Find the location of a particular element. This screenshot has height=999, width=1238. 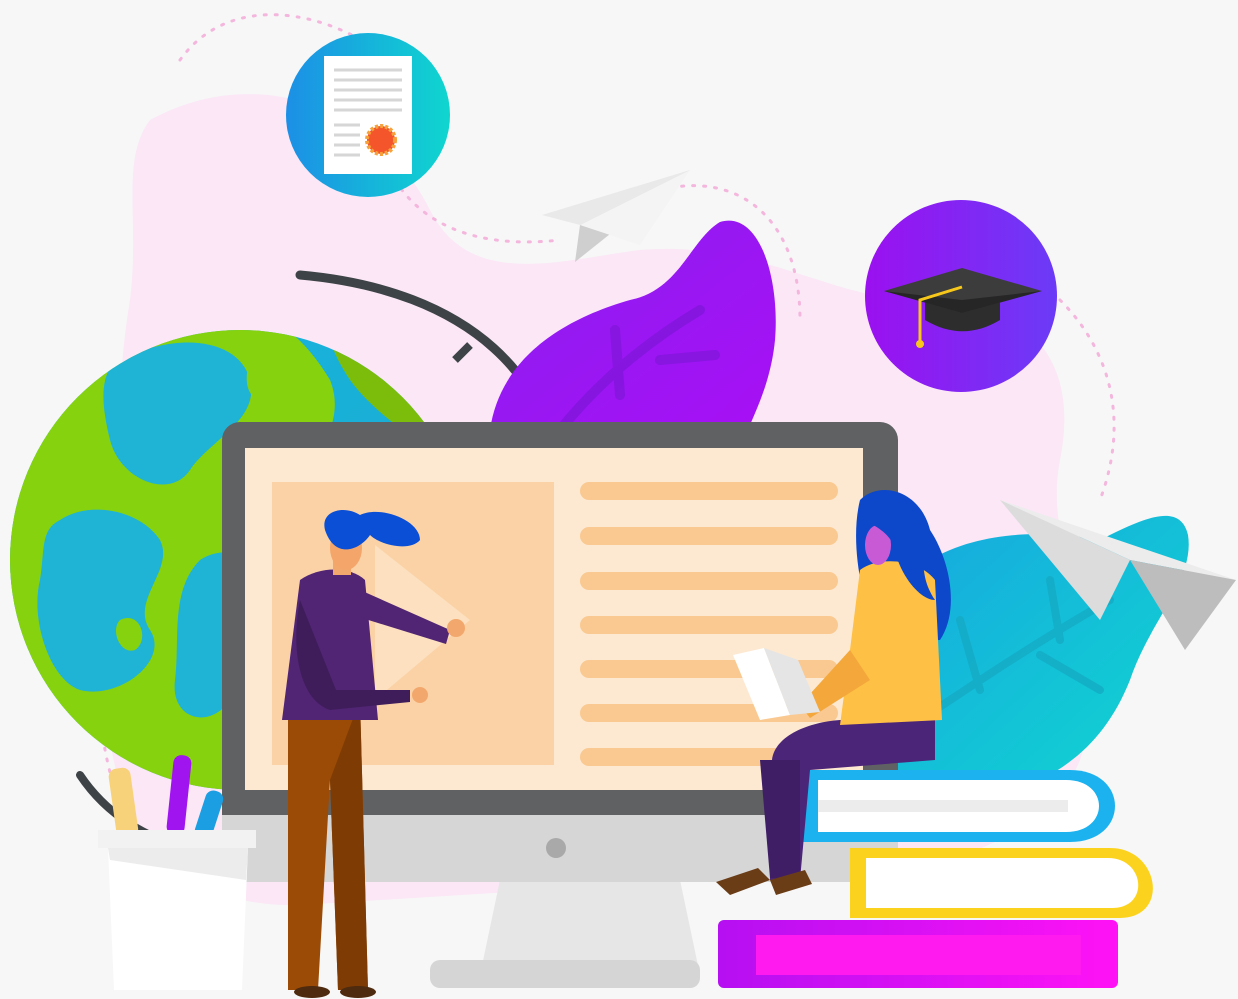

paper-plane-icon is located at coordinates (616, 216).